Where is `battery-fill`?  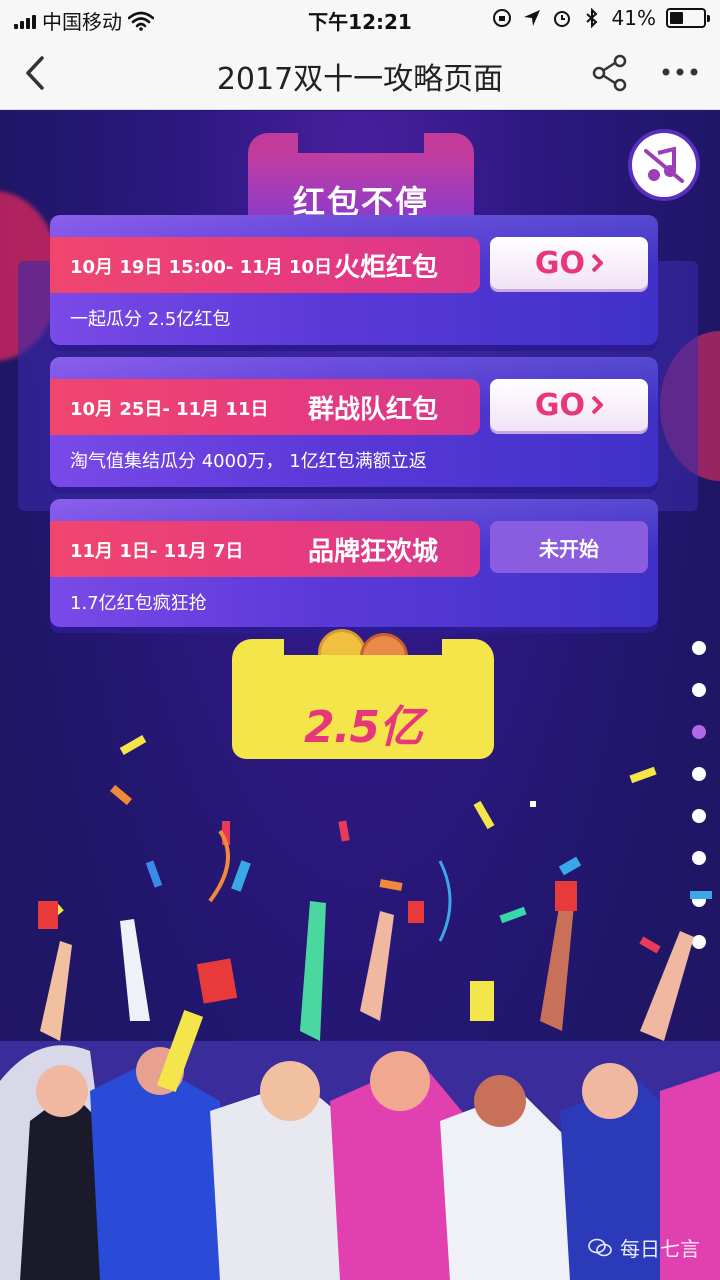 battery-fill is located at coordinates (677, 18).